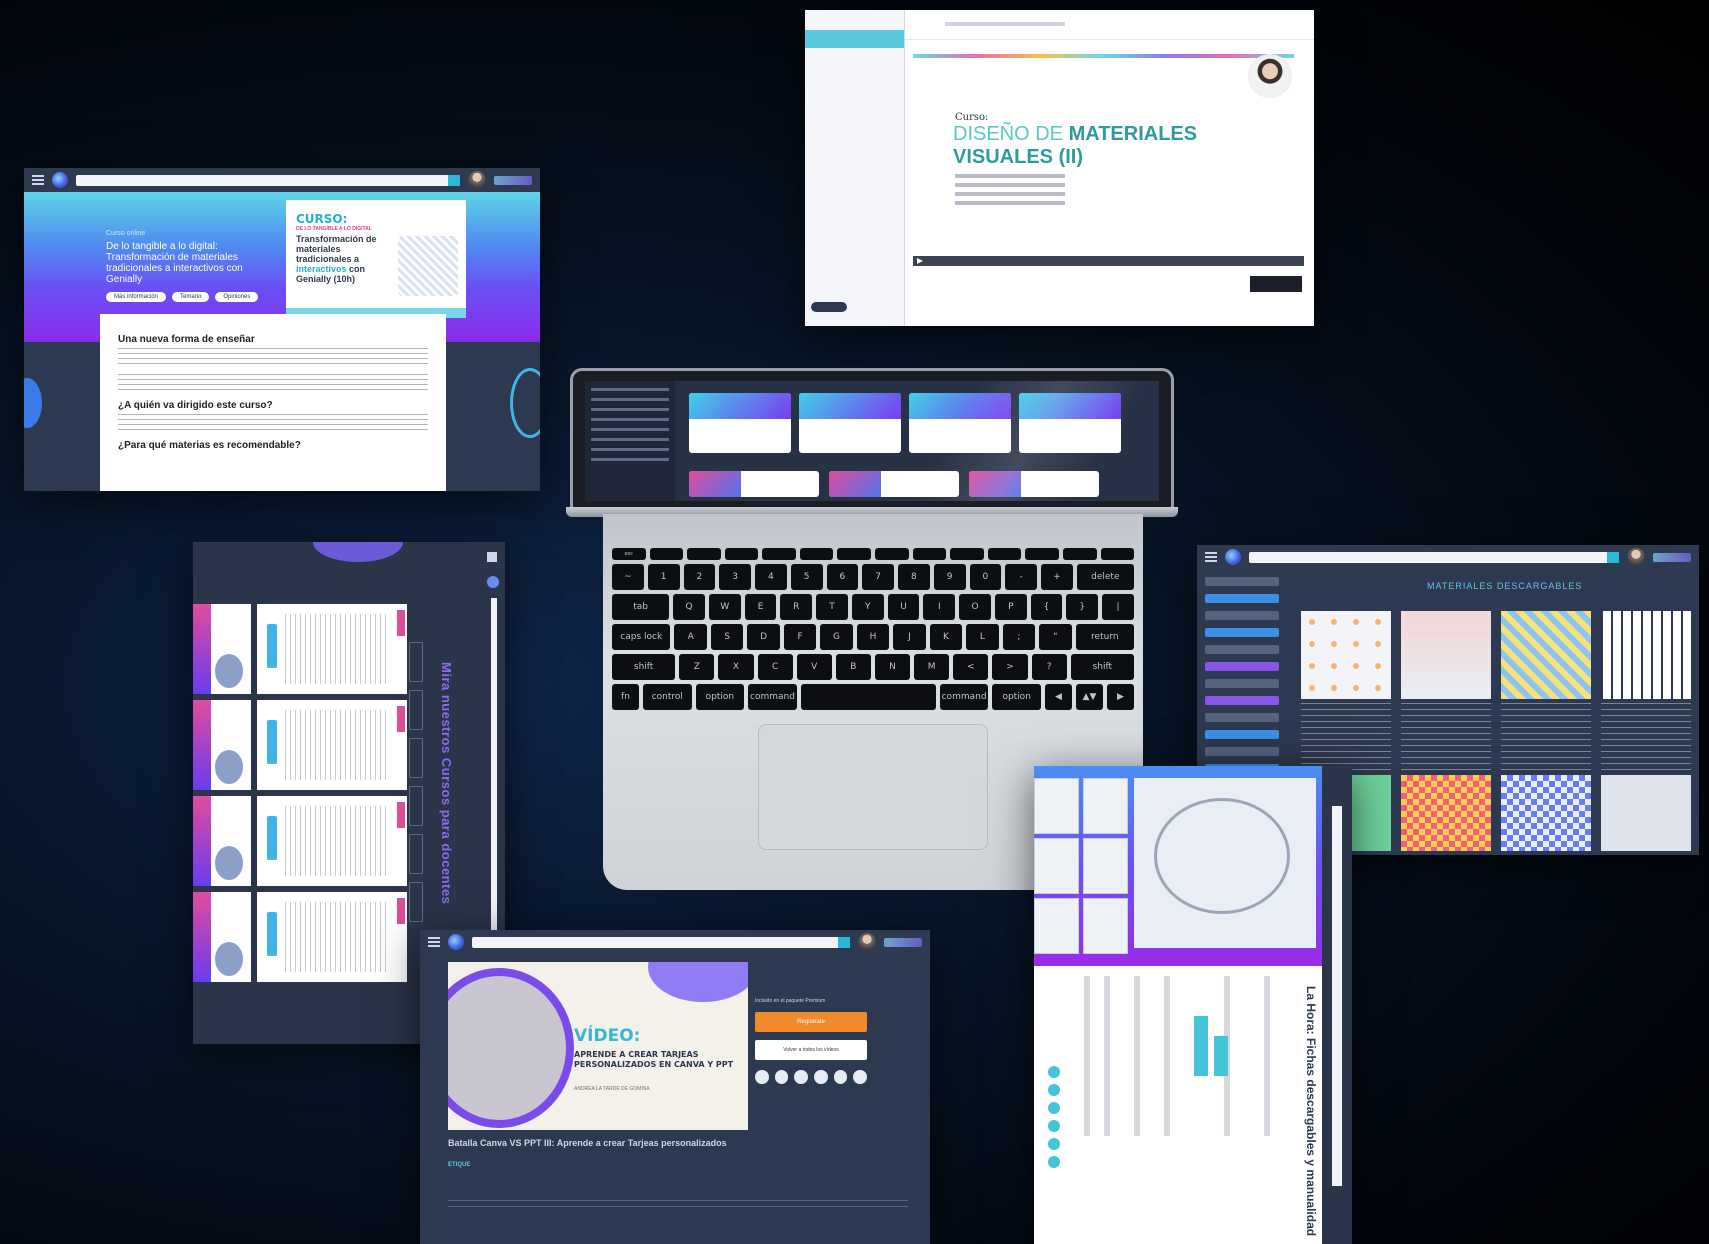 This screenshot has height=1244, width=1709. I want to click on key: P, so click(1010, 607).